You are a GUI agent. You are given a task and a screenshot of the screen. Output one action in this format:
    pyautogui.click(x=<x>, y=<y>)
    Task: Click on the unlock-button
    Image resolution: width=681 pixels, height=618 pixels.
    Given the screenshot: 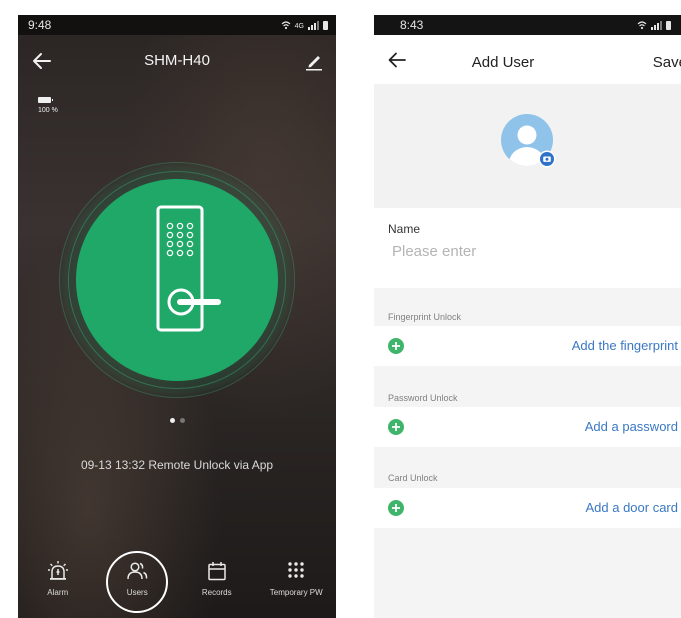 What is the action you would take?
    pyautogui.click(x=177, y=280)
    